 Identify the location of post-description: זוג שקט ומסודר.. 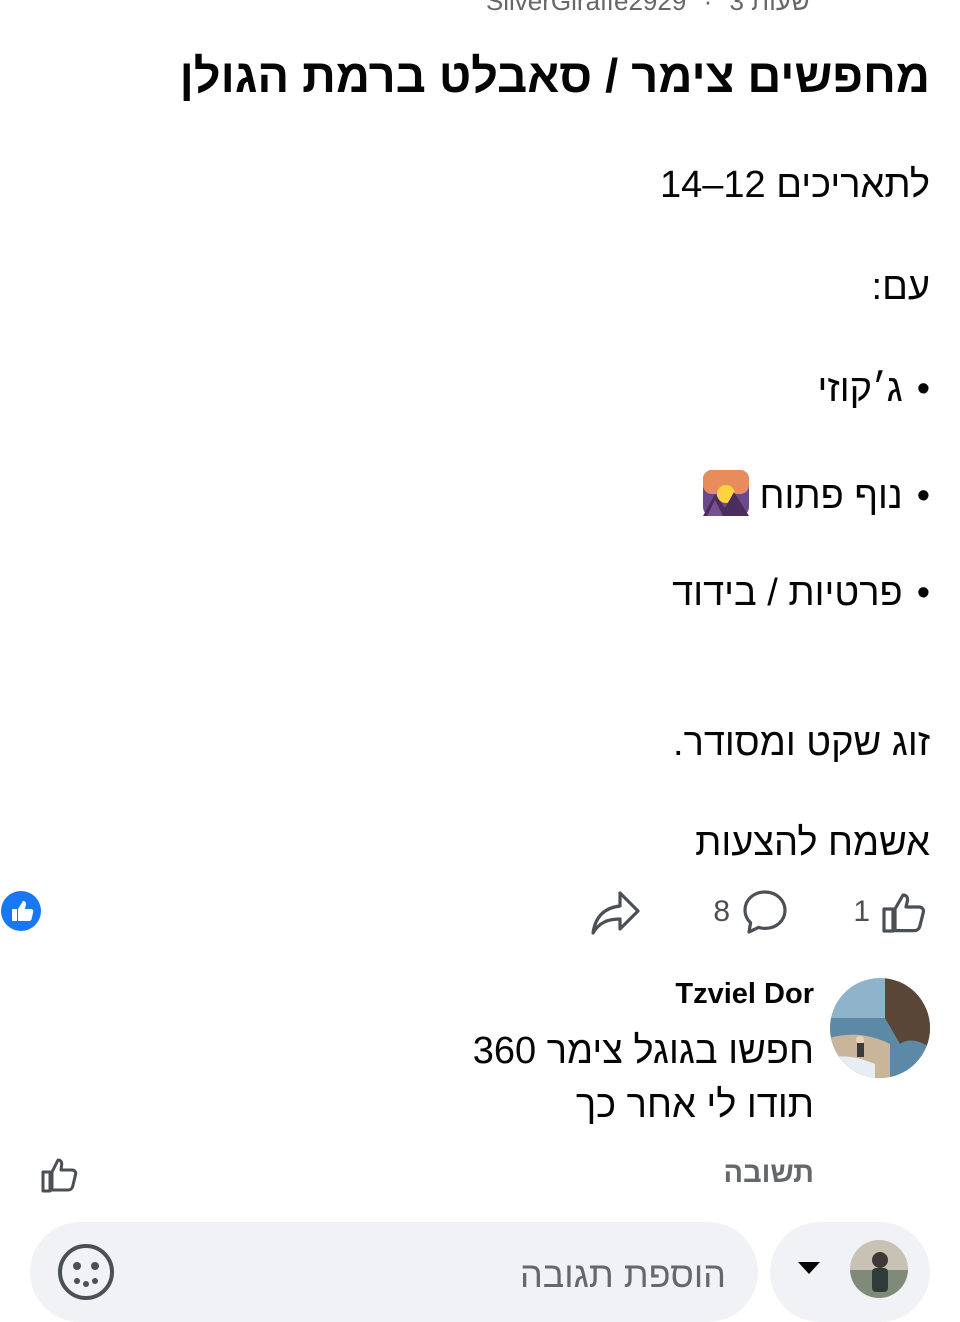
(801, 743).